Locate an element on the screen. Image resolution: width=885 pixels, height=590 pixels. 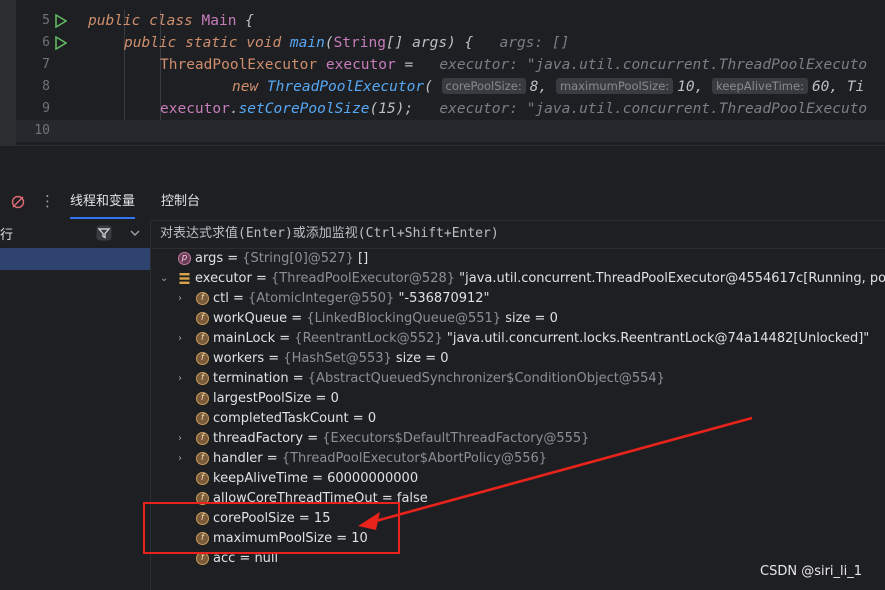
frame-label: 行 is located at coordinates (7, 235).